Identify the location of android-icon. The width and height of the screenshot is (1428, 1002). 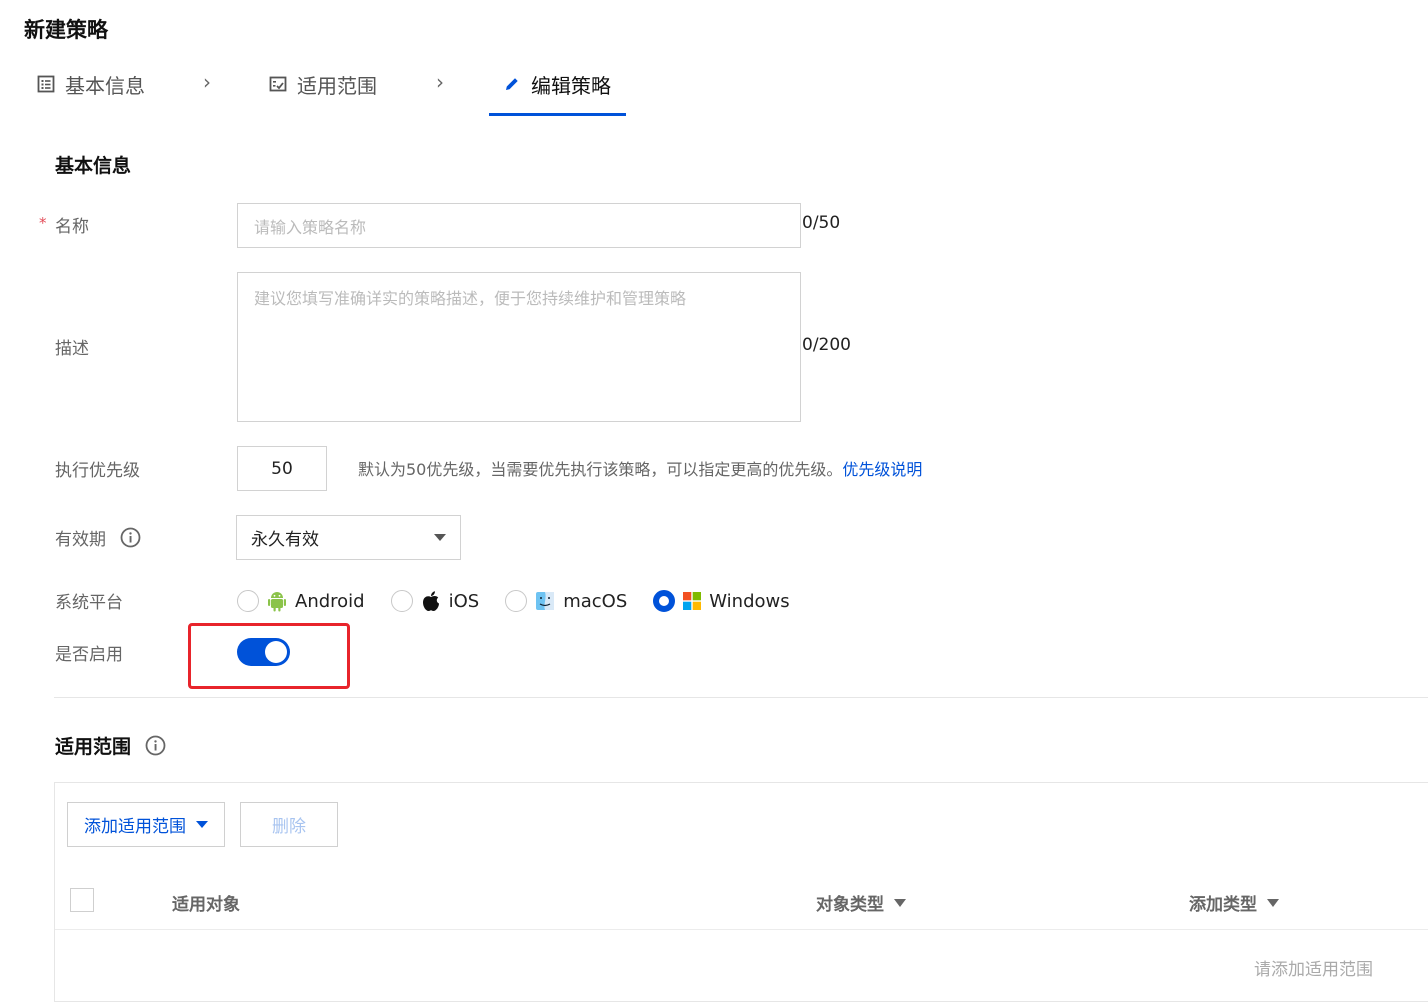
(277, 602).